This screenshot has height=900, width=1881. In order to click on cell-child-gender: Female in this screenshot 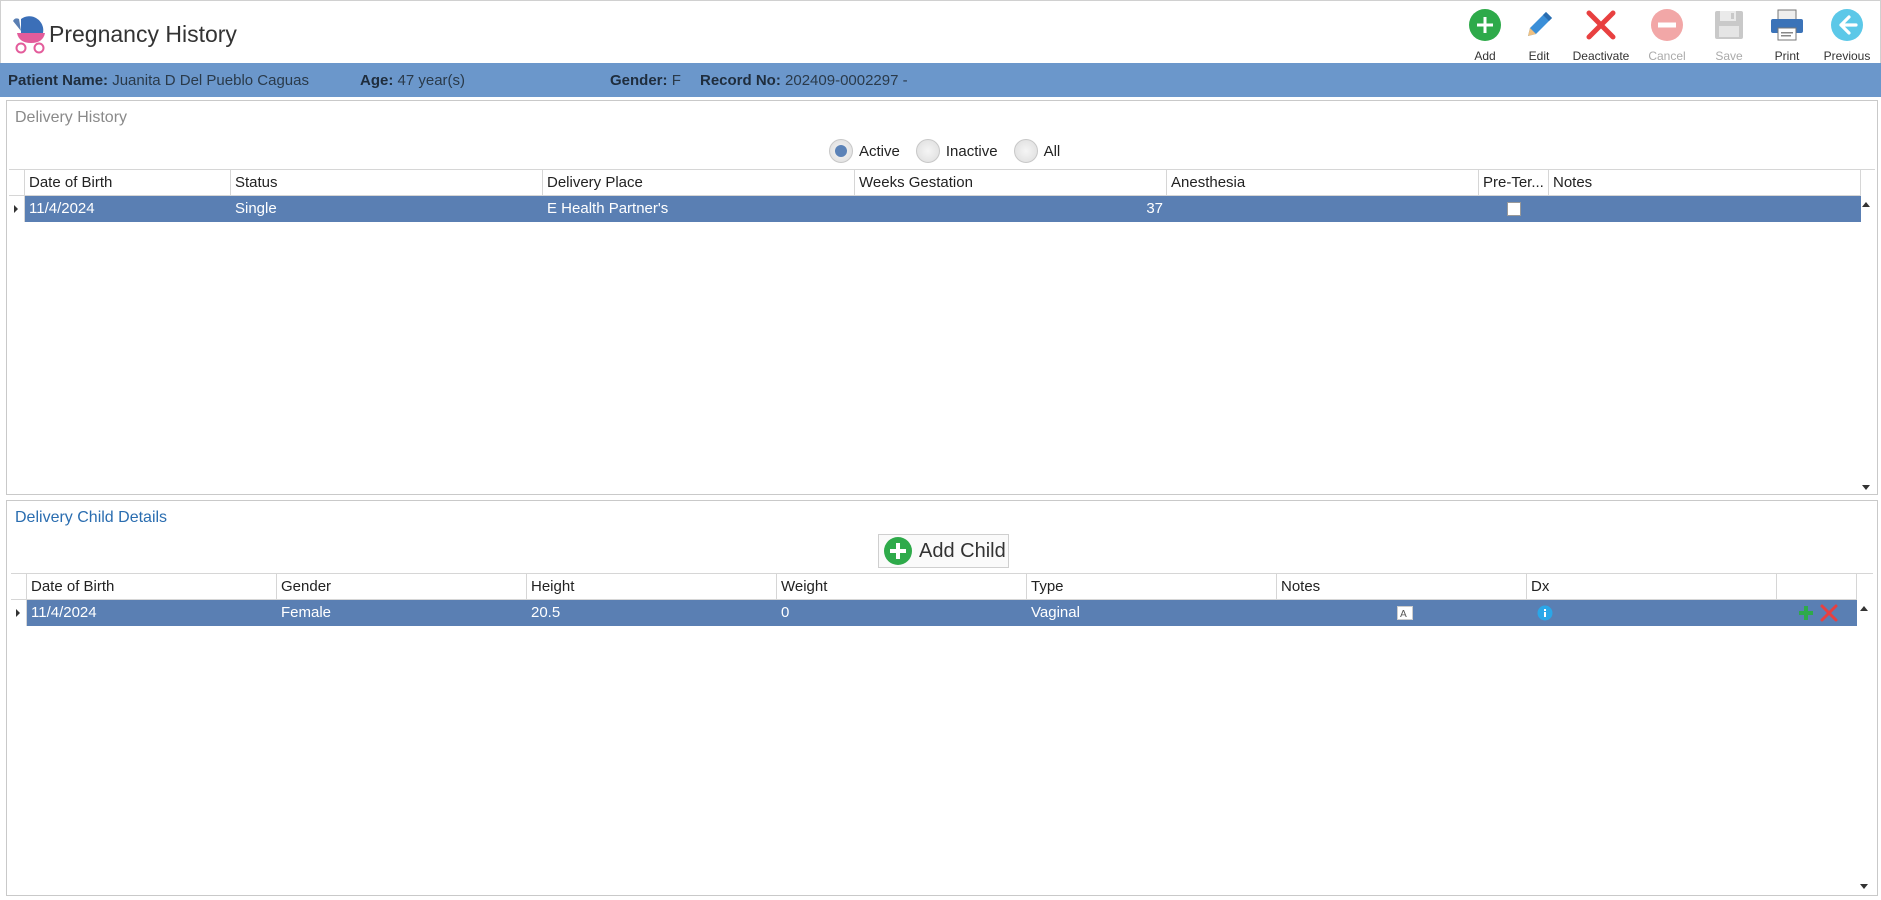, I will do `click(402, 613)`.